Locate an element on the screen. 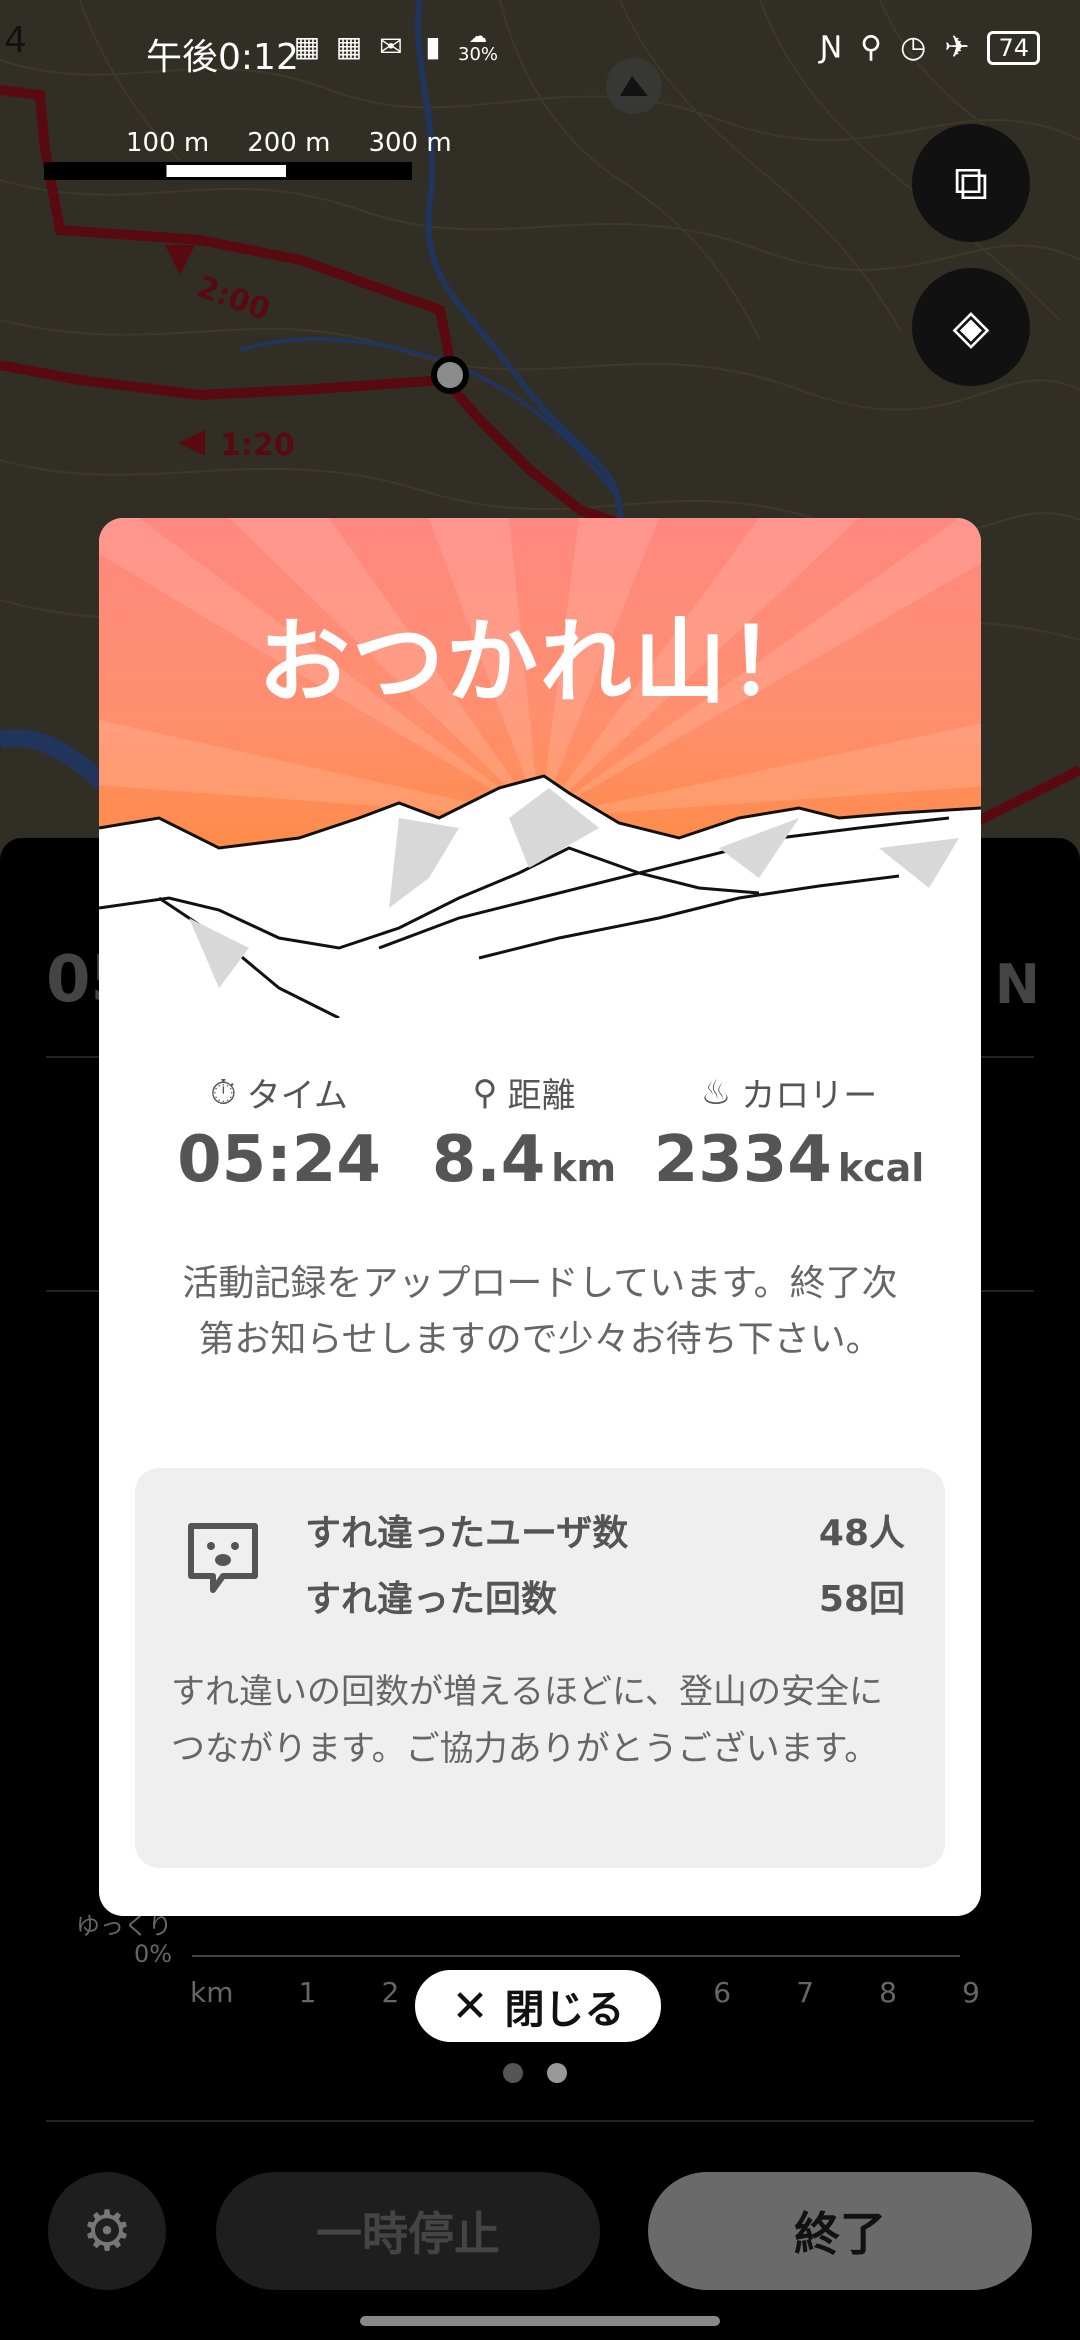 The image size is (1080, 2340). pause-button: 一時停止 is located at coordinates (408, 2231).